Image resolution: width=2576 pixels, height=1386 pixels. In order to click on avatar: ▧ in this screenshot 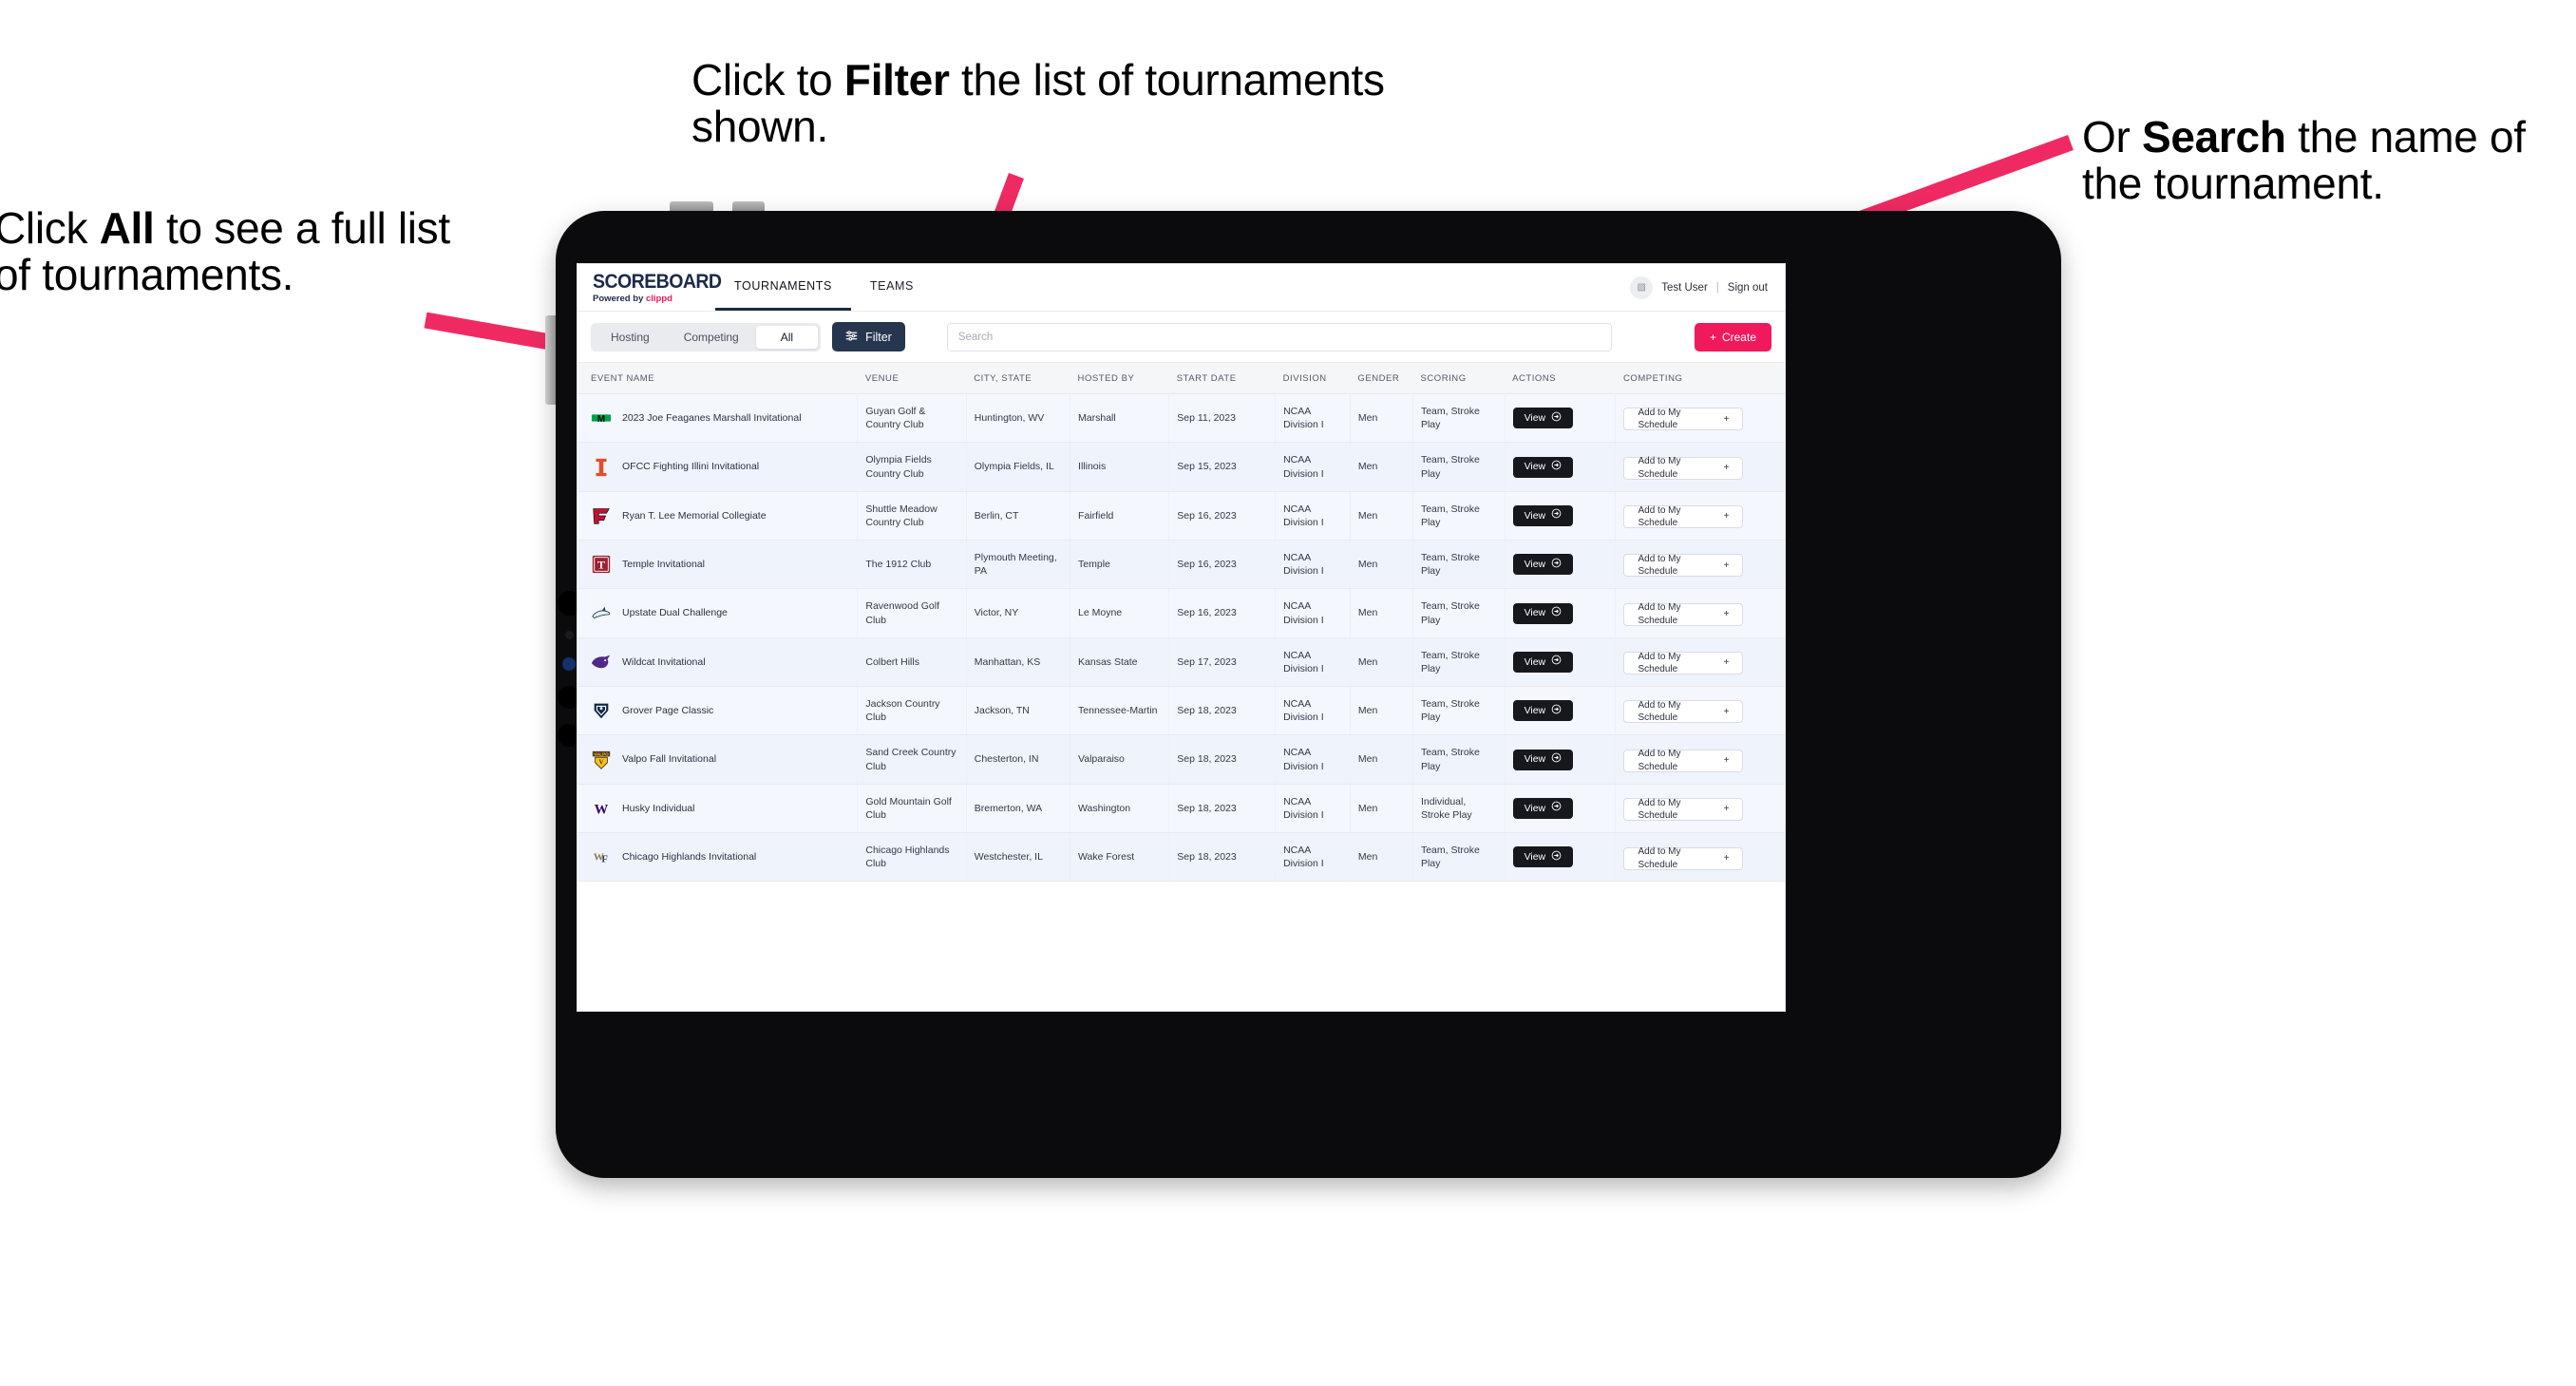, I will do `click(1642, 287)`.